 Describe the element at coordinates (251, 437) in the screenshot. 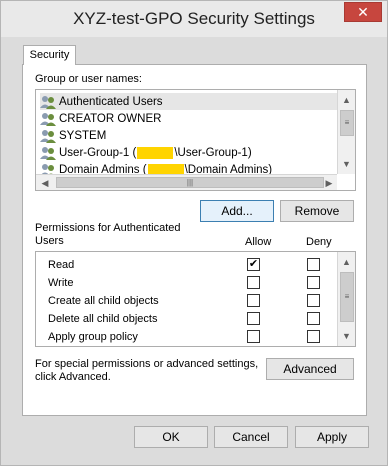

I see `cancel-button: Cancel` at that location.